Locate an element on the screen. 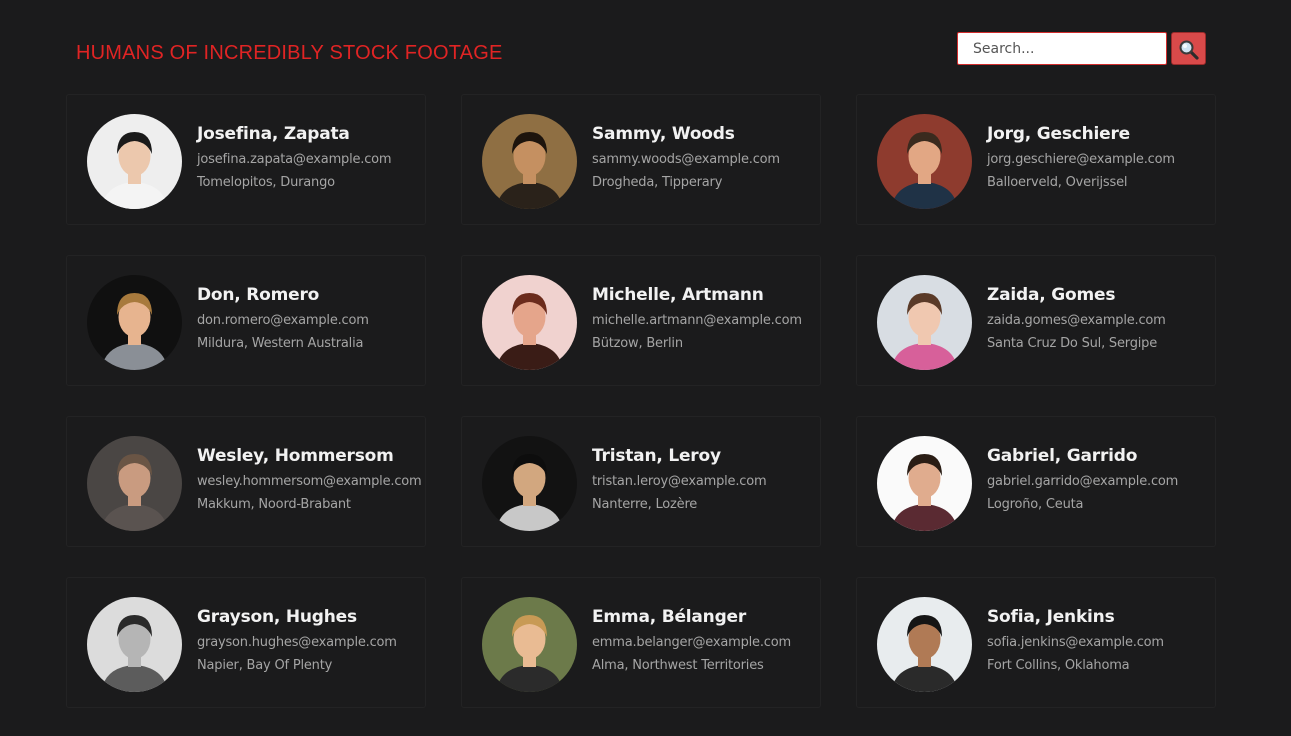  person-location: Fort Collins, Oklahoma is located at coordinates (1058, 665).